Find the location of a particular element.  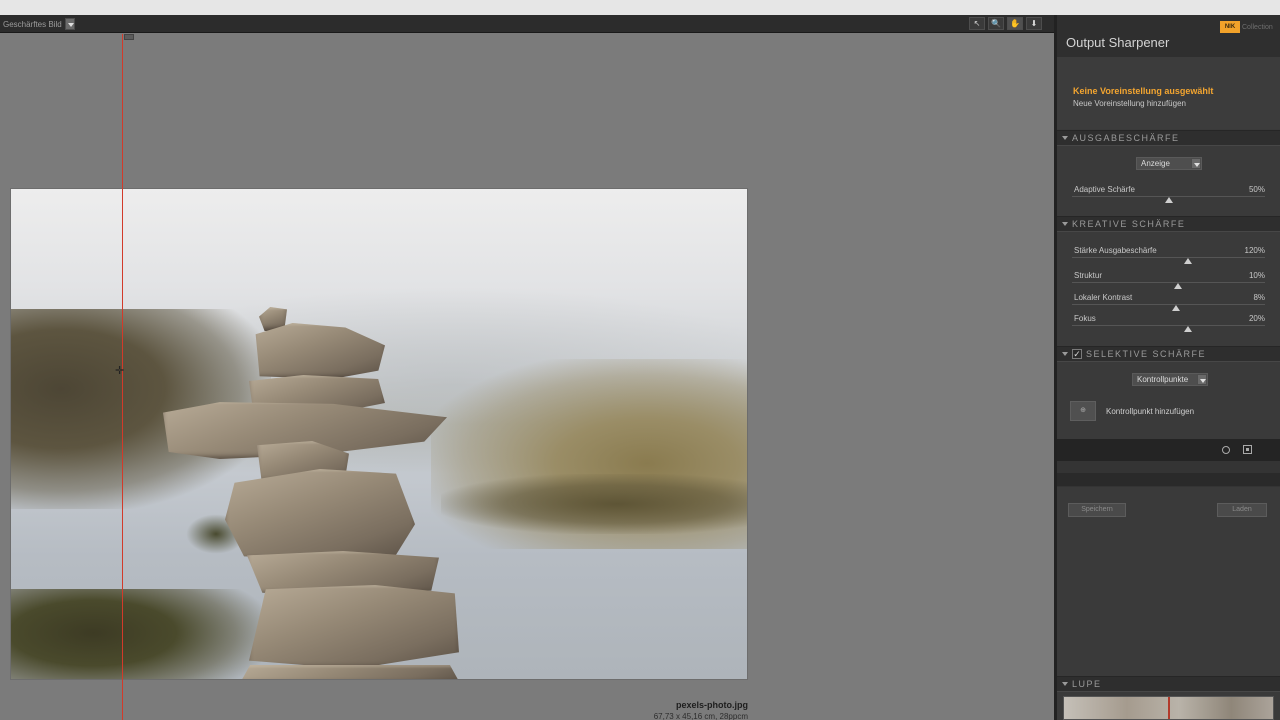

display-dropdown: Anzeige is located at coordinates (1169, 163).